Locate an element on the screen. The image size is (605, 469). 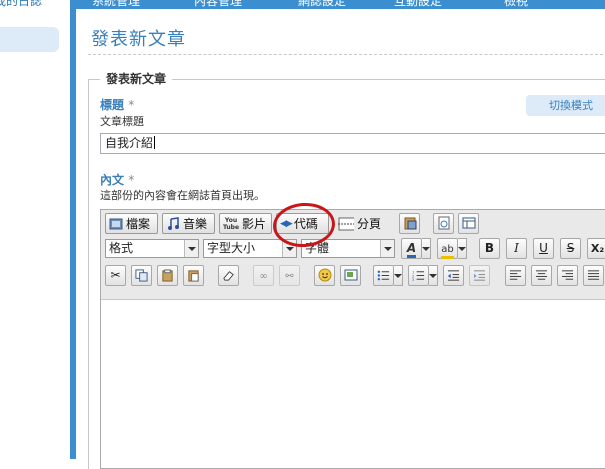
paste-button is located at coordinates (167, 275).